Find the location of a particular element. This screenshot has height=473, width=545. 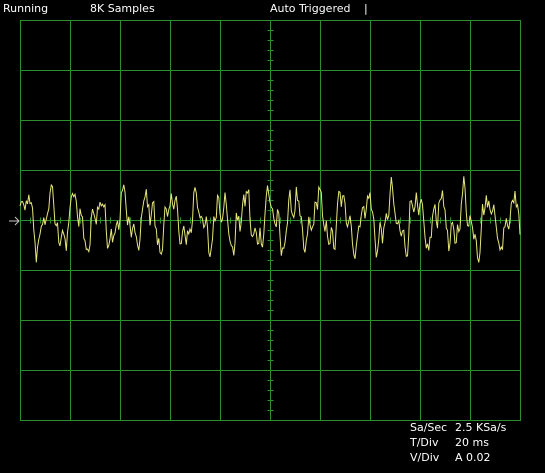

time-div-label: T/Div is located at coordinates (424, 442).